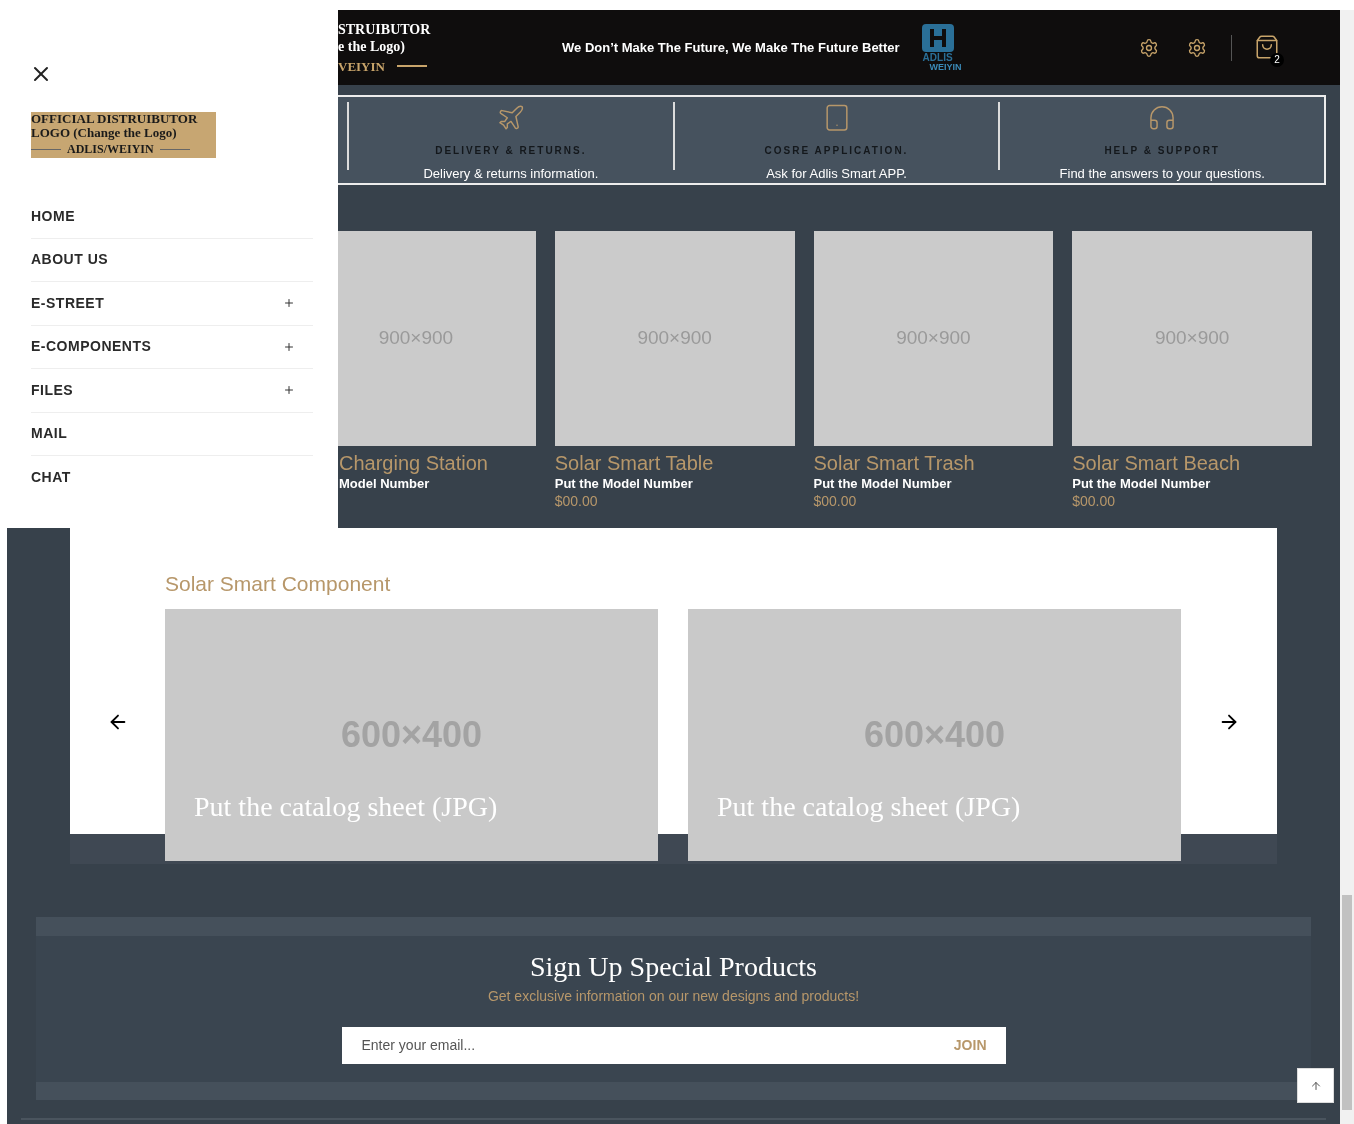 This screenshot has width=1354, height=1124. I want to click on email-field: Enter your email... JOIN, so click(673, 1045).